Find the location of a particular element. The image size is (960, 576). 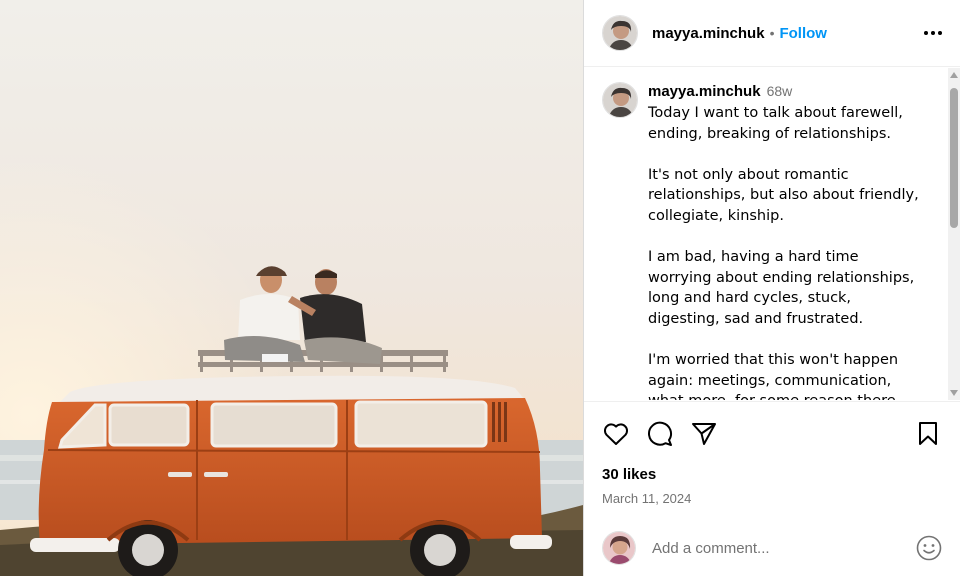

viewer-avatar is located at coordinates (619, 548).